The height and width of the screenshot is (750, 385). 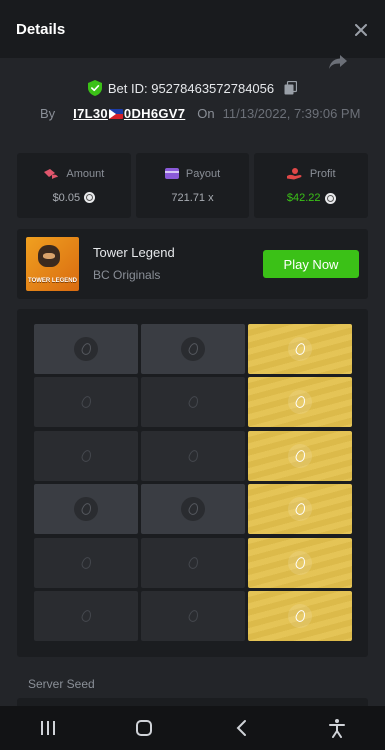 I want to click on recent-apps-icon, so click(x=48, y=728).